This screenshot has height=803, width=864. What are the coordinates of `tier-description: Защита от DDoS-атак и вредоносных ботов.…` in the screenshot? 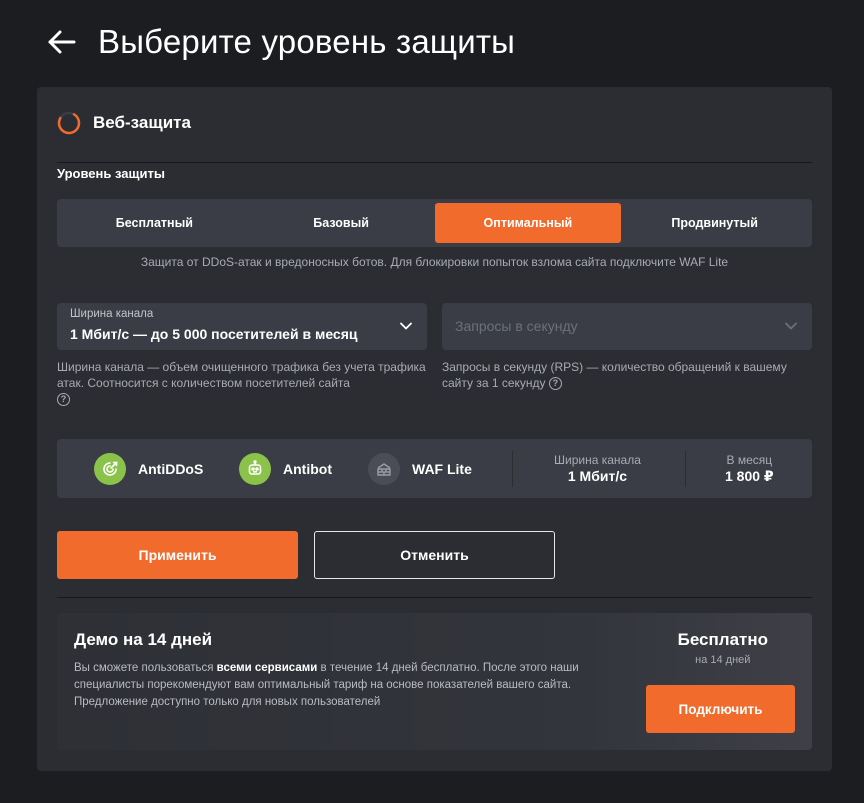 It's located at (434, 262).